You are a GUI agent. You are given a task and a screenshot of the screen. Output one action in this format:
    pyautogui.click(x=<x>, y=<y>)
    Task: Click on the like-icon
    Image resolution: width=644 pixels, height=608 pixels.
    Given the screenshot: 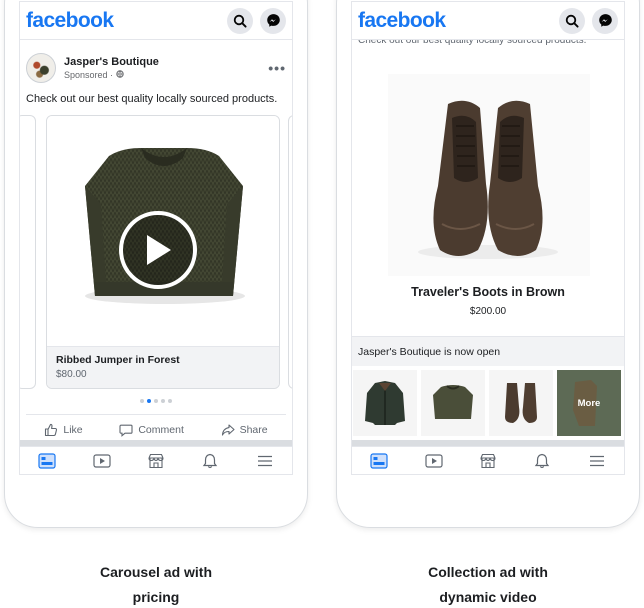 What is the action you would take?
    pyautogui.click(x=51, y=429)
    